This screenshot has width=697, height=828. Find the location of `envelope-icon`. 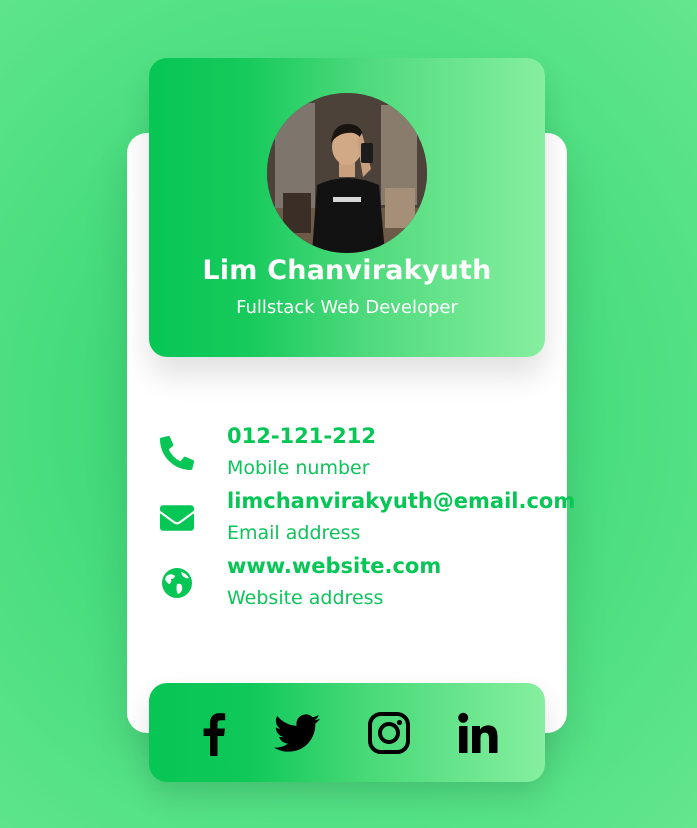

envelope-icon is located at coordinates (177, 518).